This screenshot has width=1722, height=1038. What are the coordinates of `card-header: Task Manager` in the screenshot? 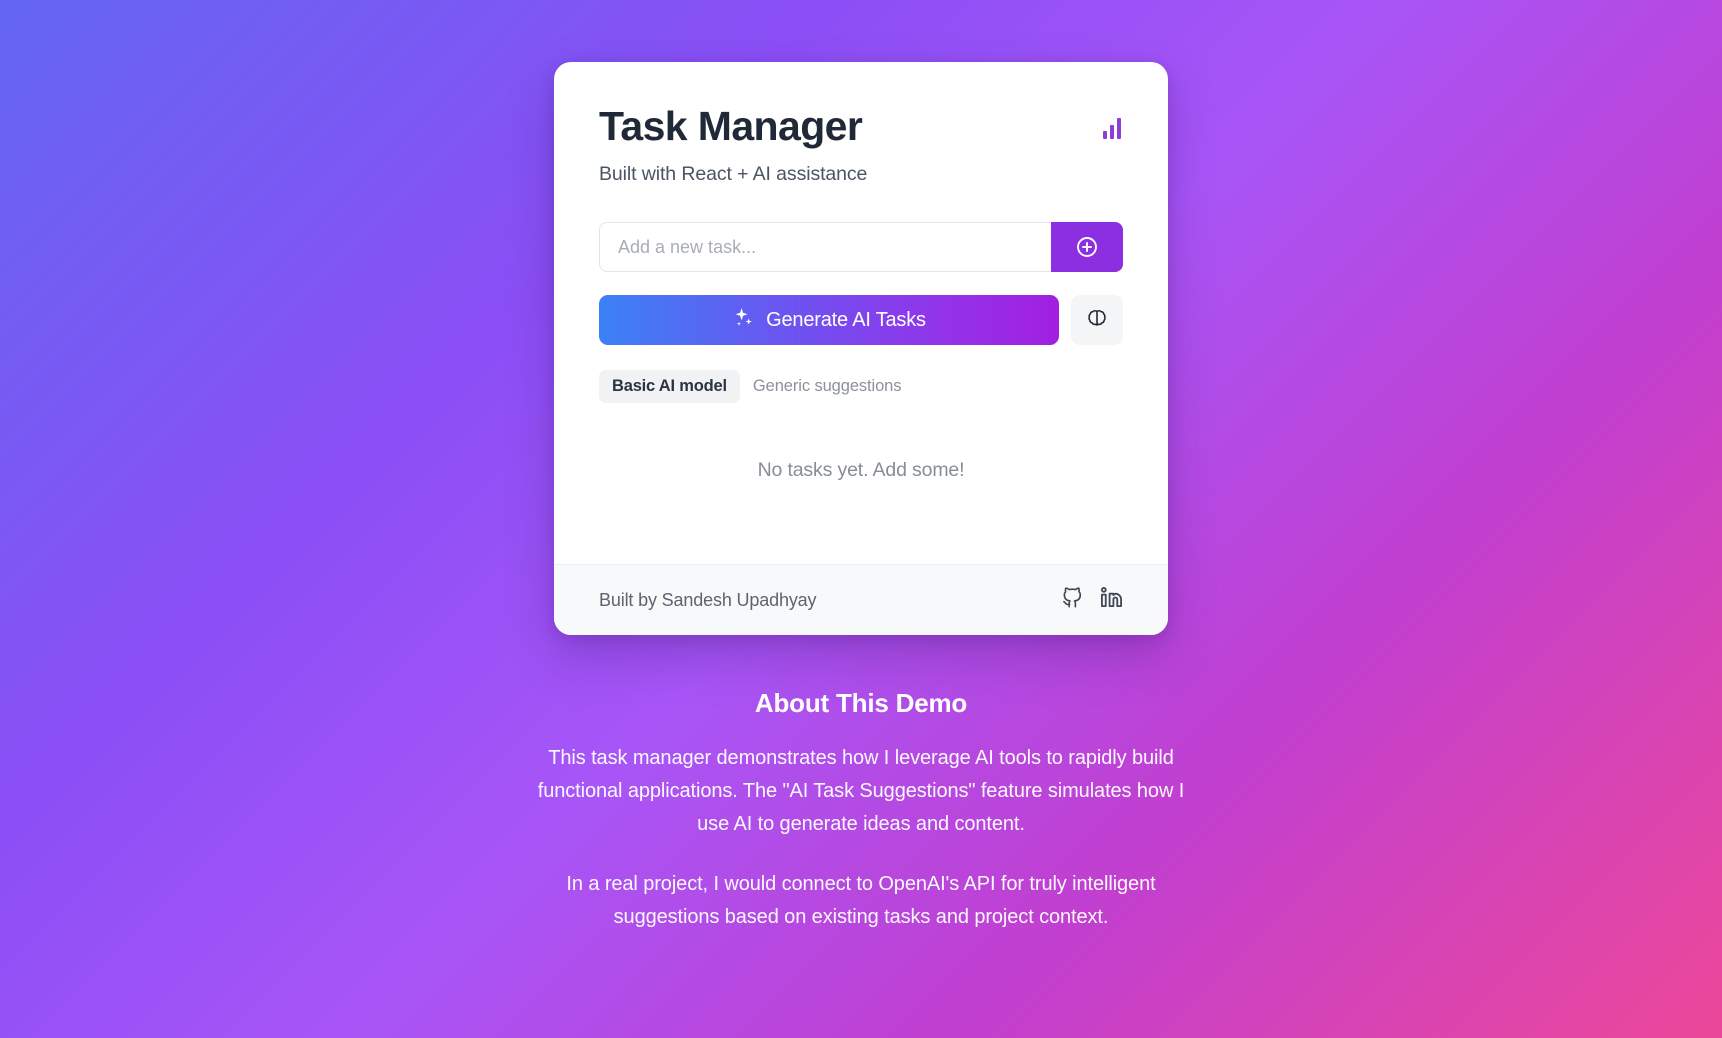 It's located at (861, 126).